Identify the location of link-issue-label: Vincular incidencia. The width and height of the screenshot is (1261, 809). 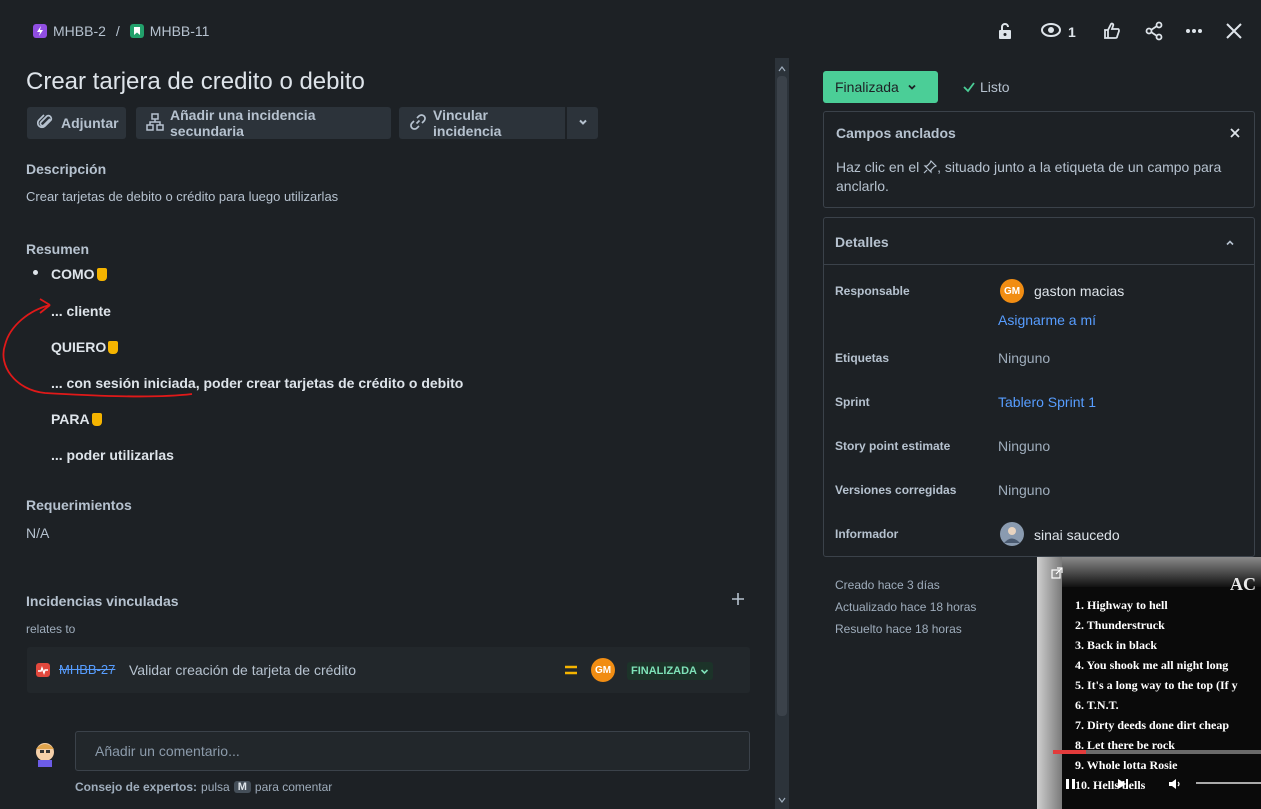
(467, 123).